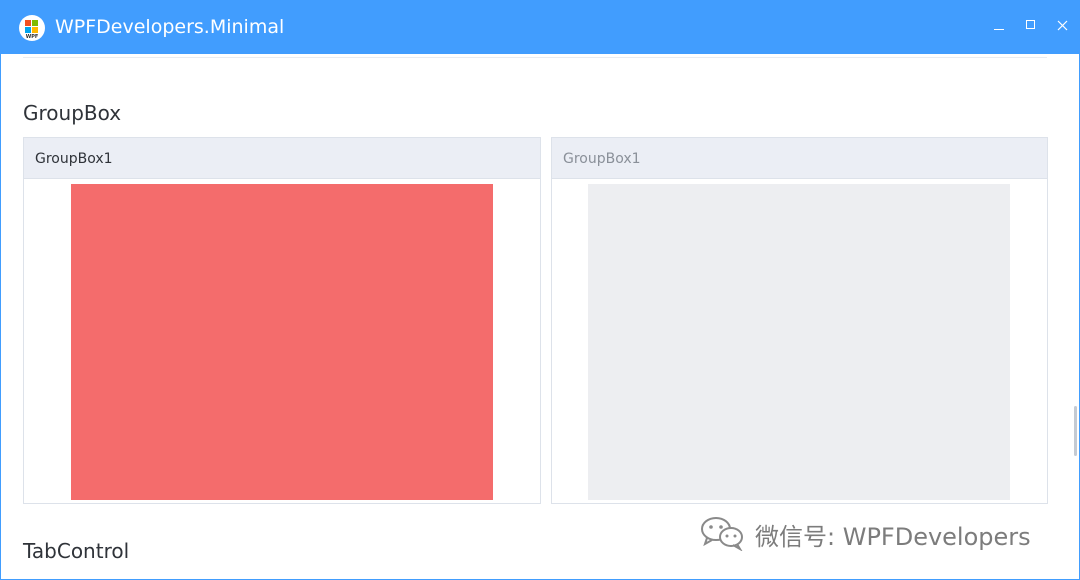 This screenshot has height=580, width=1080. I want to click on maximize-icon, so click(1030, 24).